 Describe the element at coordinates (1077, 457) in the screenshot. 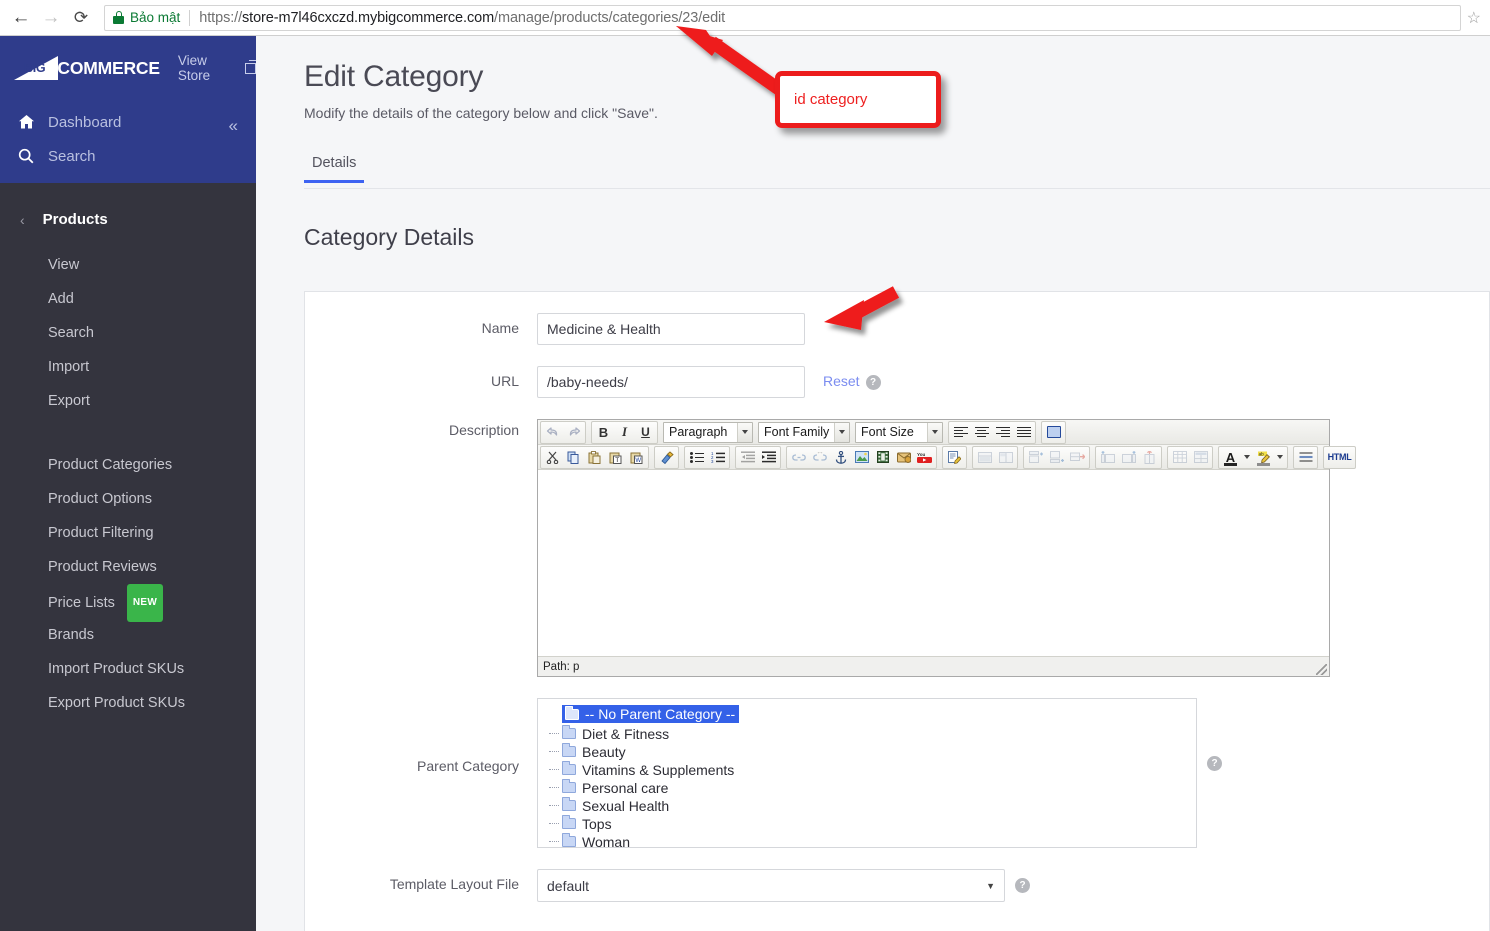

I see `delete-row-icon` at that location.